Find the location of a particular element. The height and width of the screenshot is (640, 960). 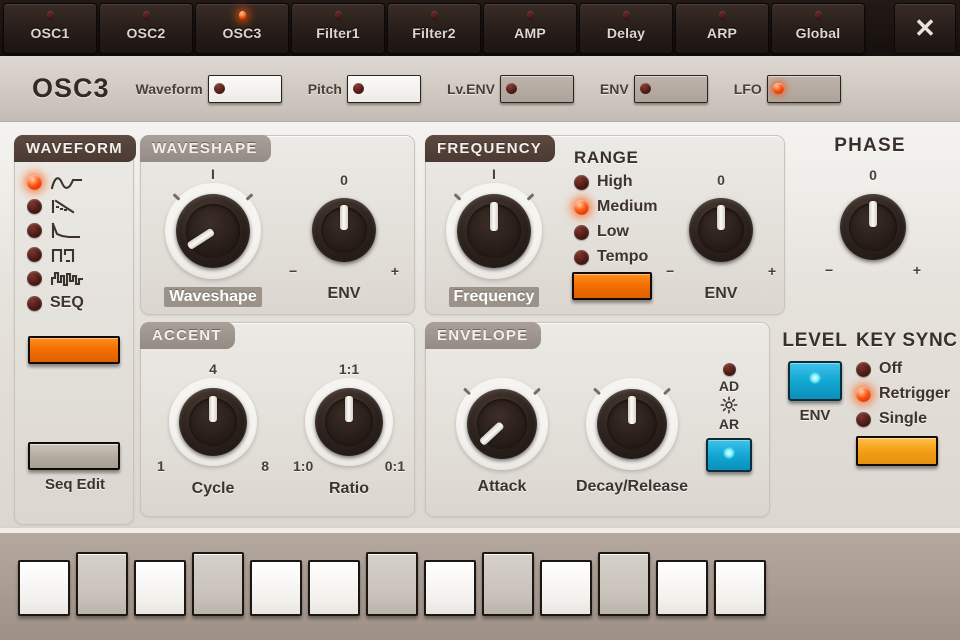

tab-osc1: OSC1 is located at coordinates (50, 28).